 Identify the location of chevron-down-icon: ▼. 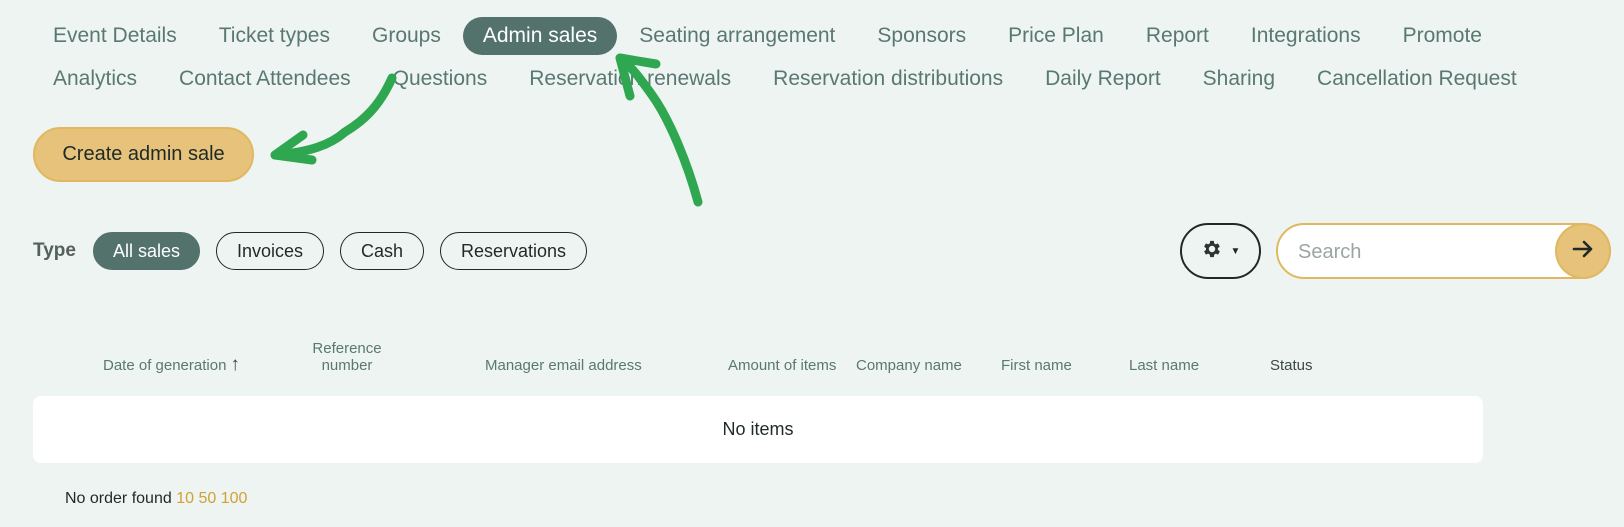
(1235, 251).